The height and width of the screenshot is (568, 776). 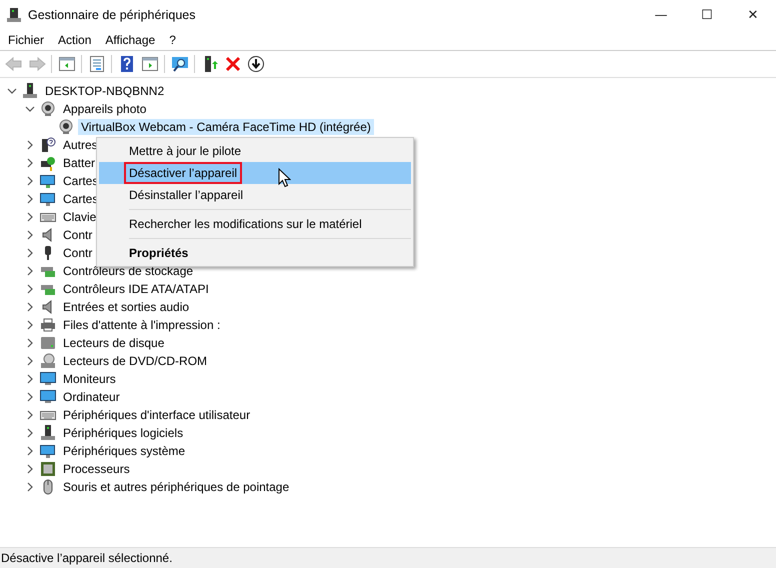 What do you see at coordinates (91, 397) in the screenshot?
I see `tree-item: Ordinateur` at bounding box center [91, 397].